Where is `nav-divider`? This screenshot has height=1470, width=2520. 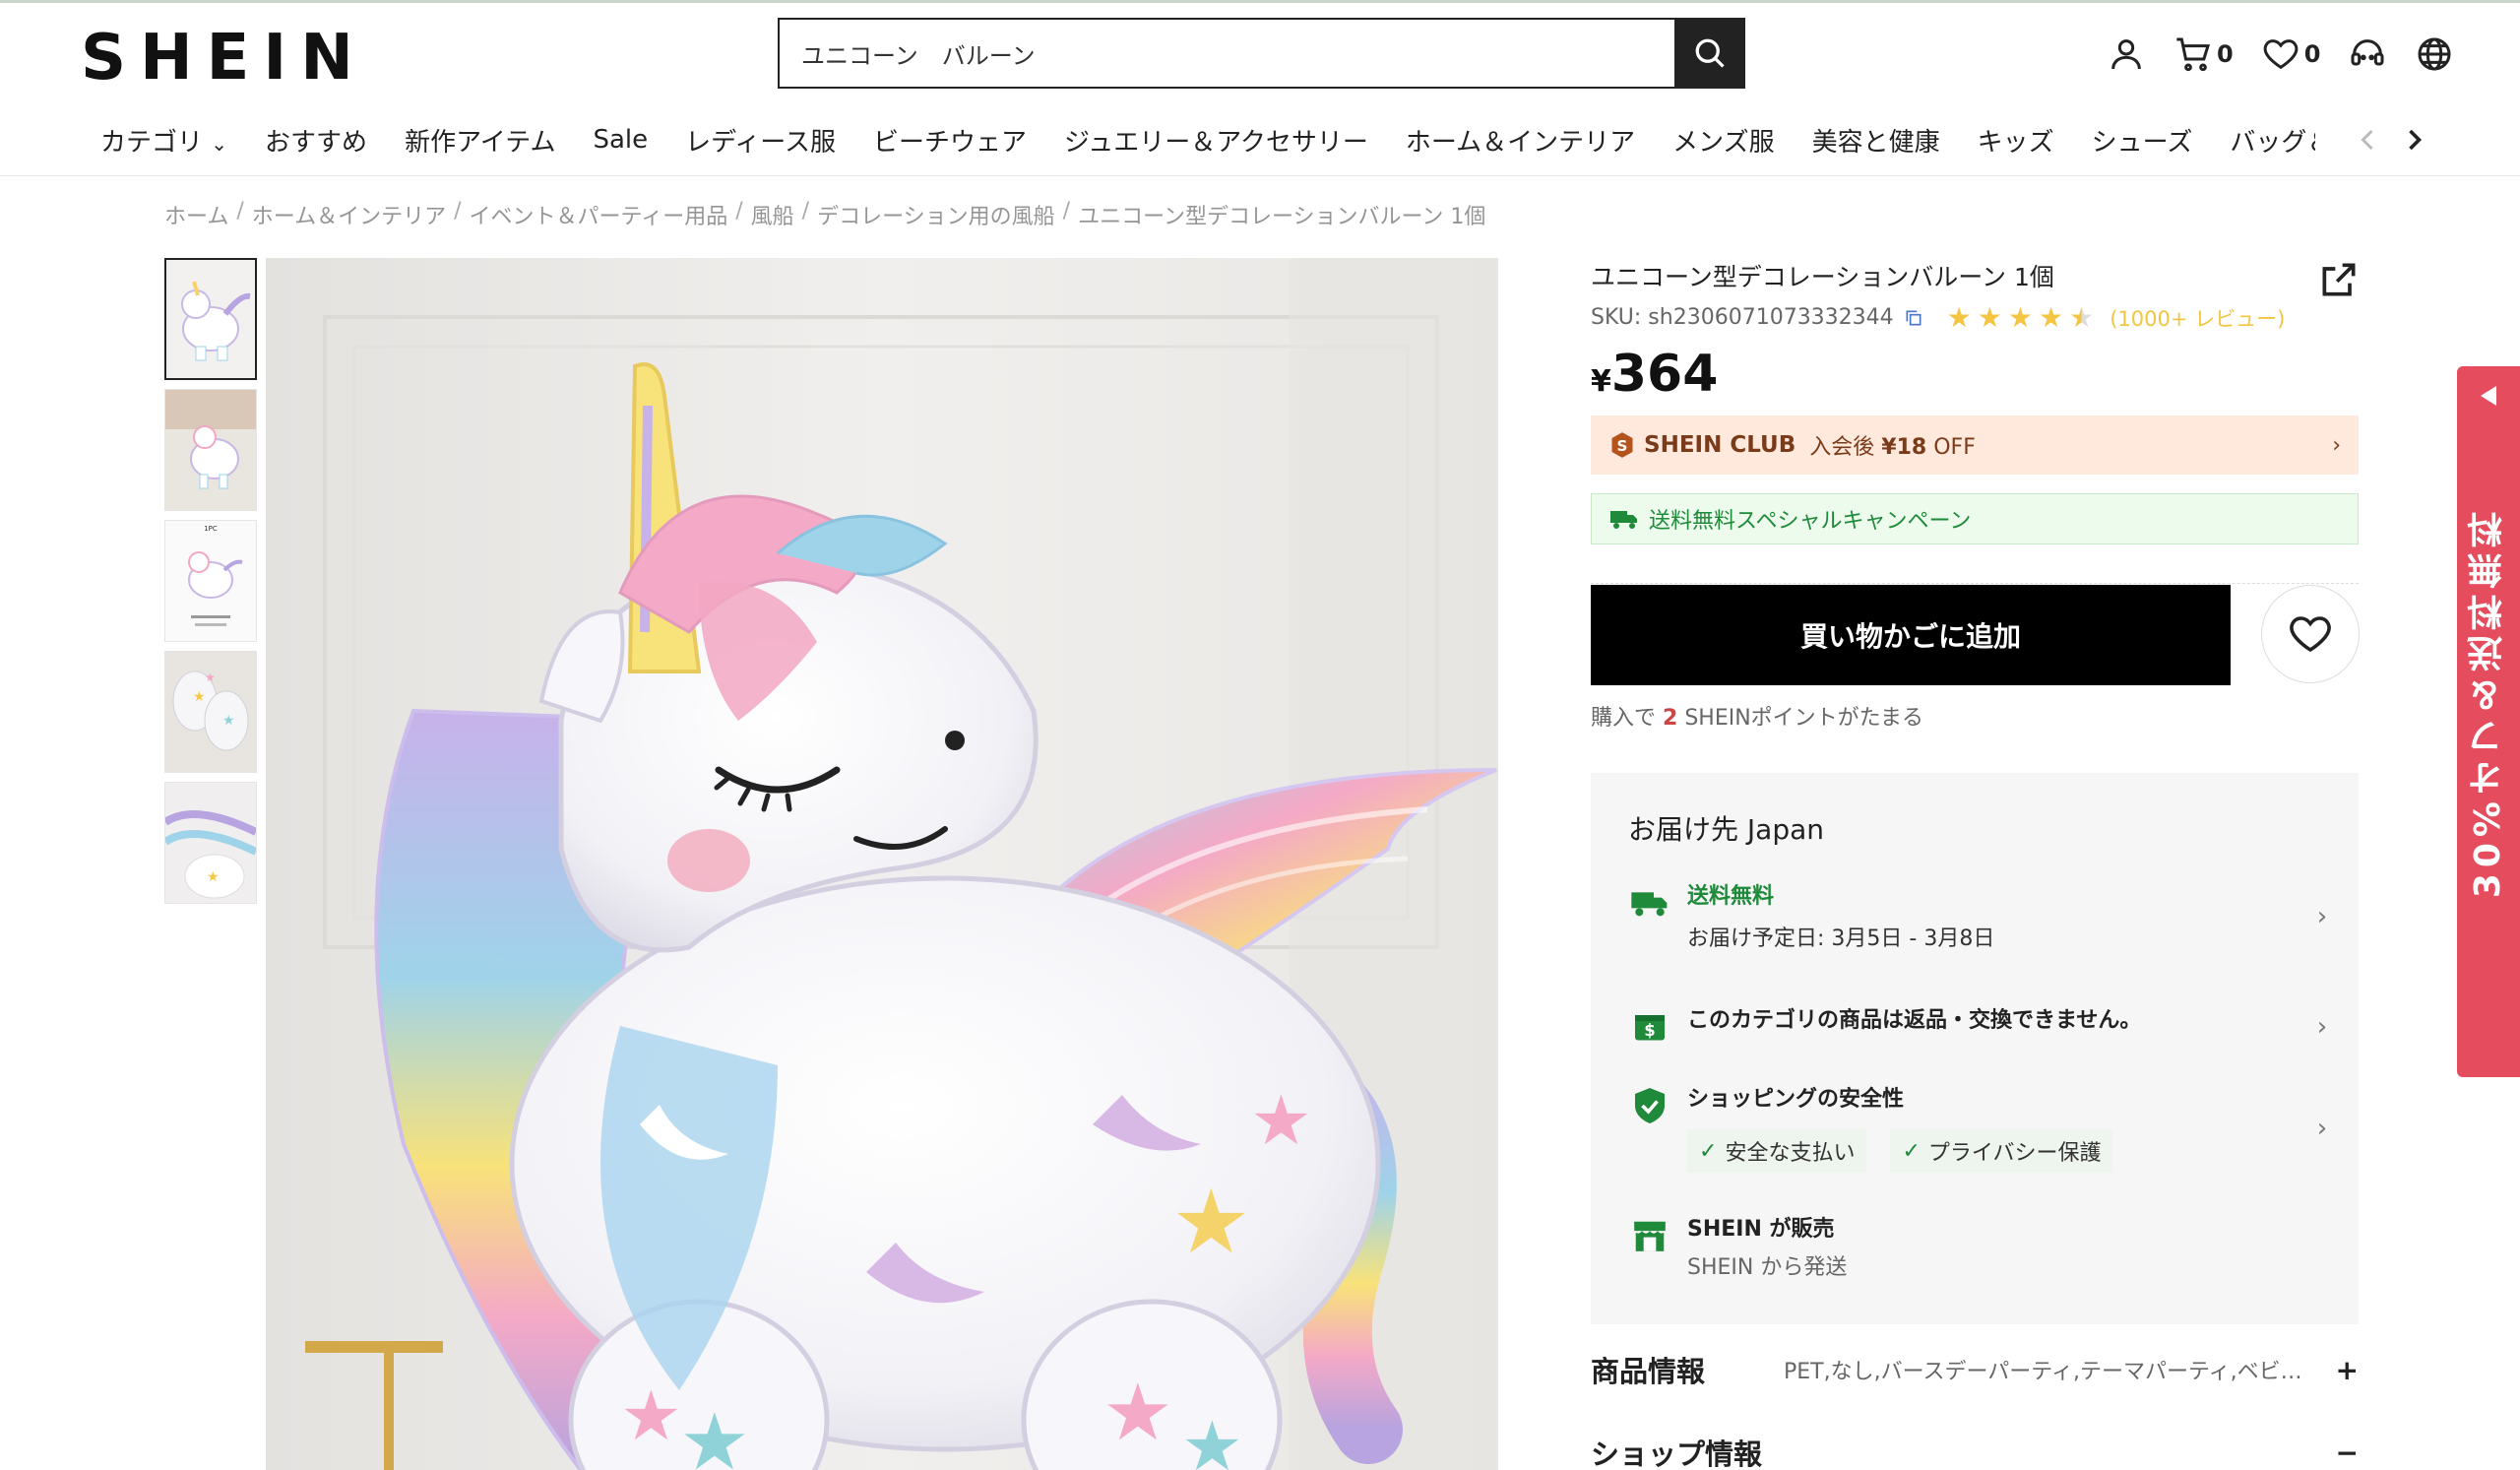 nav-divider is located at coordinates (1260, 175).